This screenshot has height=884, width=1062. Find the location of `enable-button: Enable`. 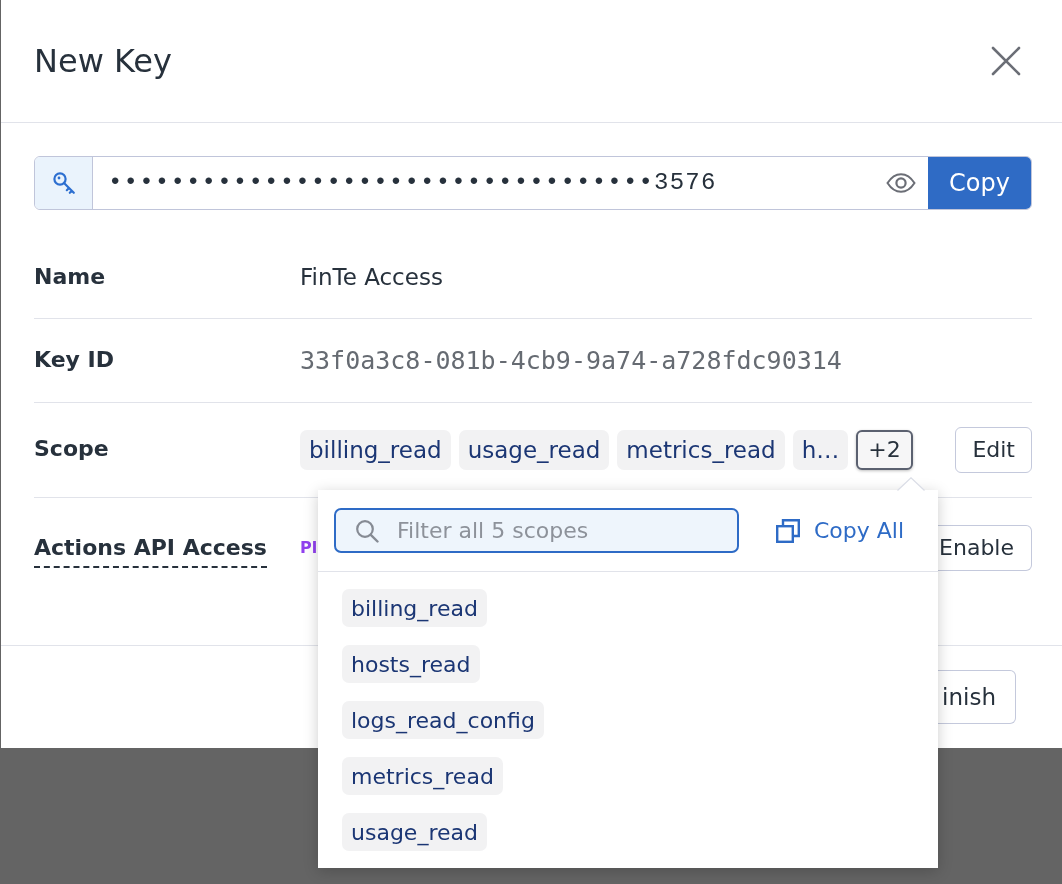

enable-button: Enable is located at coordinates (984, 547).